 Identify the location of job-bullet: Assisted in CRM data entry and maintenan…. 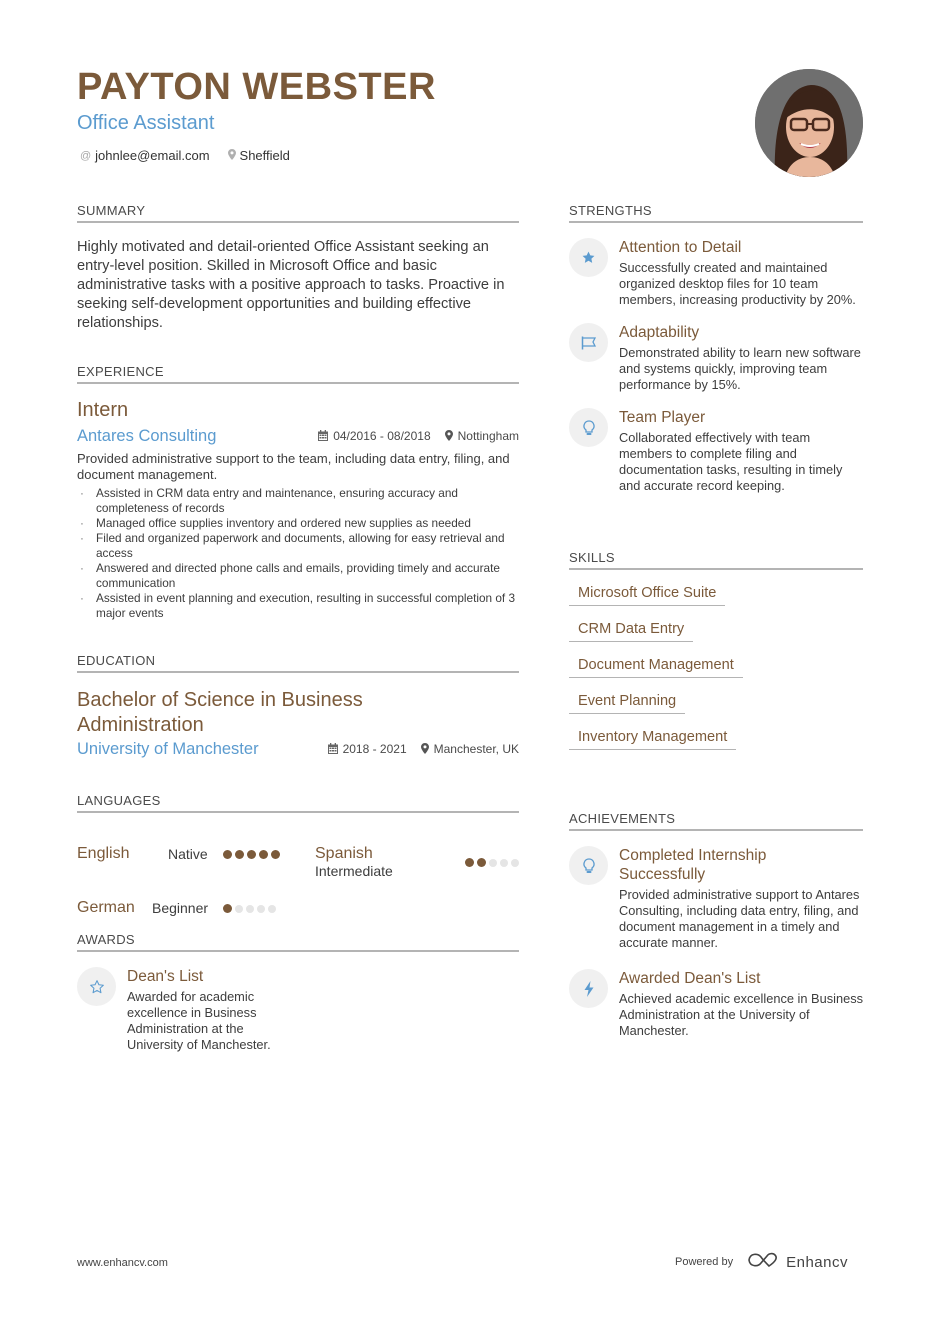
(298, 501).